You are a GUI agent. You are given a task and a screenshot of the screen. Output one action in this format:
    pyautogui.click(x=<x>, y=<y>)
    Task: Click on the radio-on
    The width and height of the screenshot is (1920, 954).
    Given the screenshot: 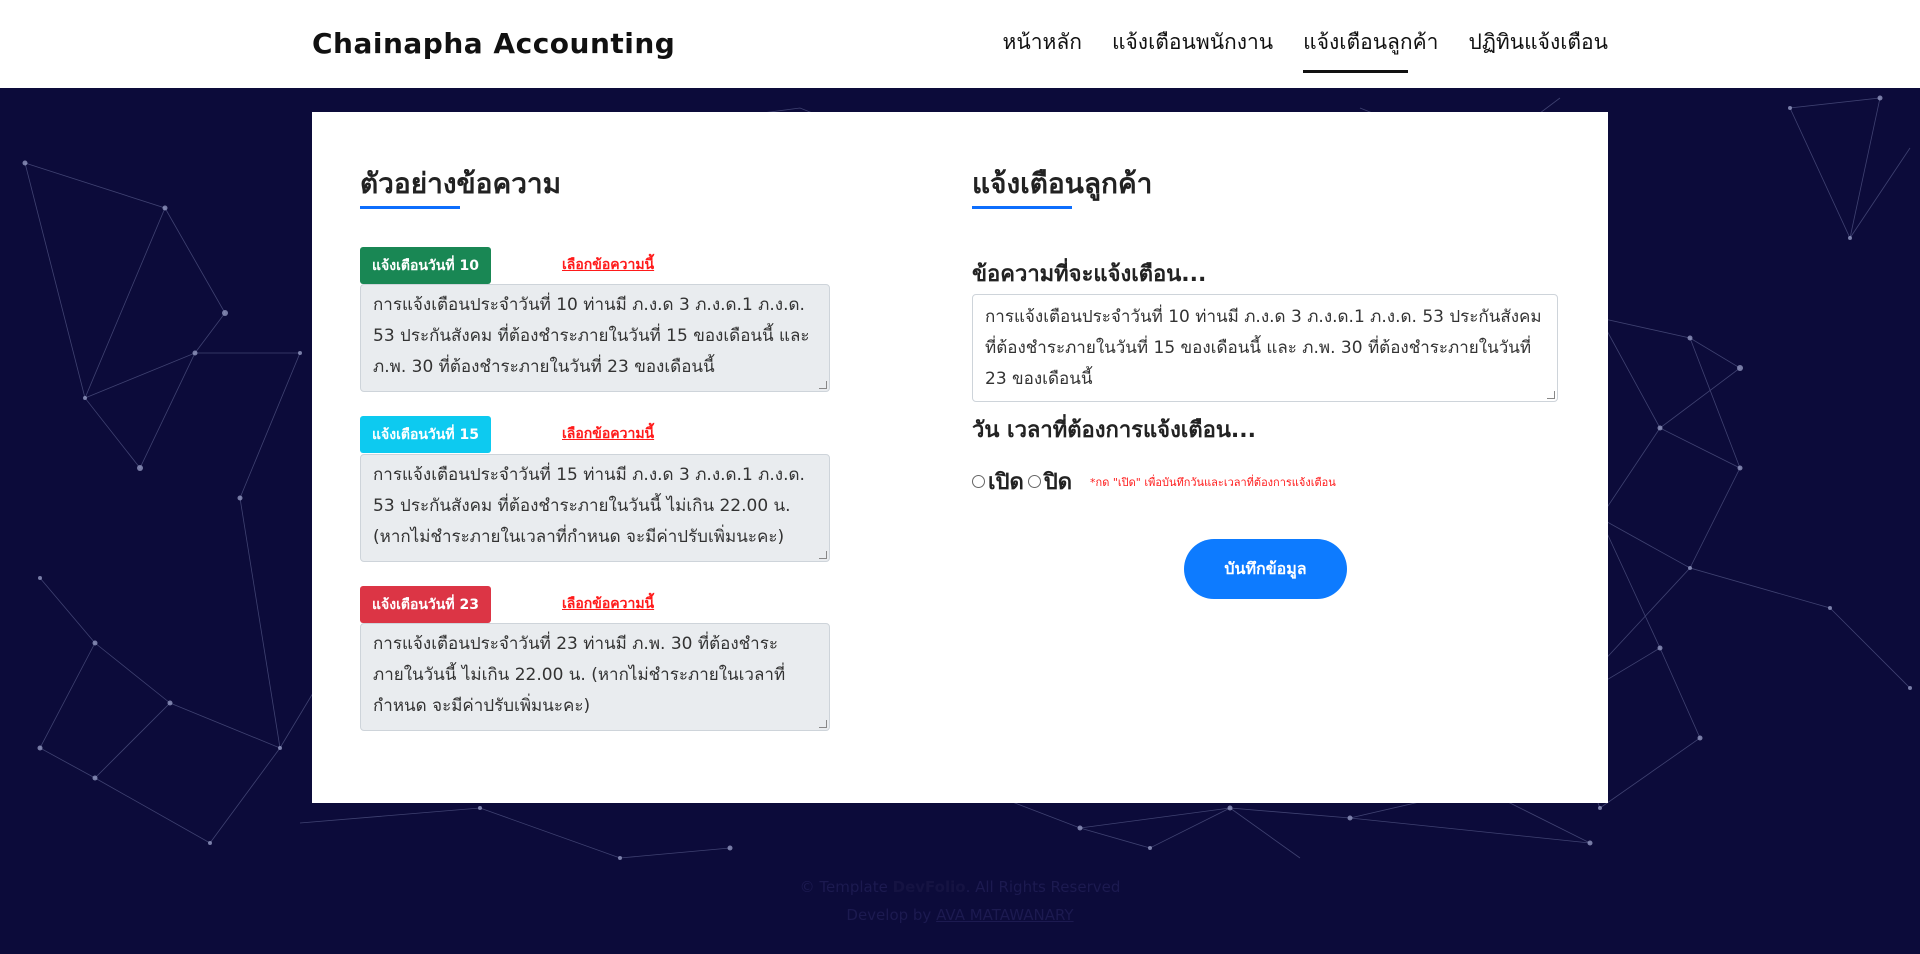 What is the action you would take?
    pyautogui.click(x=978, y=481)
    